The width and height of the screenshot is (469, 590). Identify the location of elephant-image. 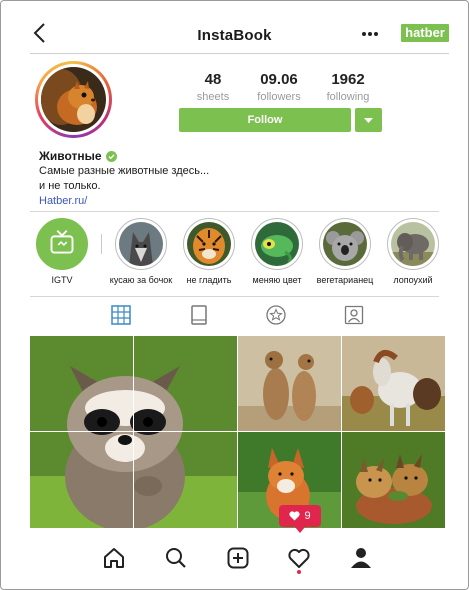
(413, 244).